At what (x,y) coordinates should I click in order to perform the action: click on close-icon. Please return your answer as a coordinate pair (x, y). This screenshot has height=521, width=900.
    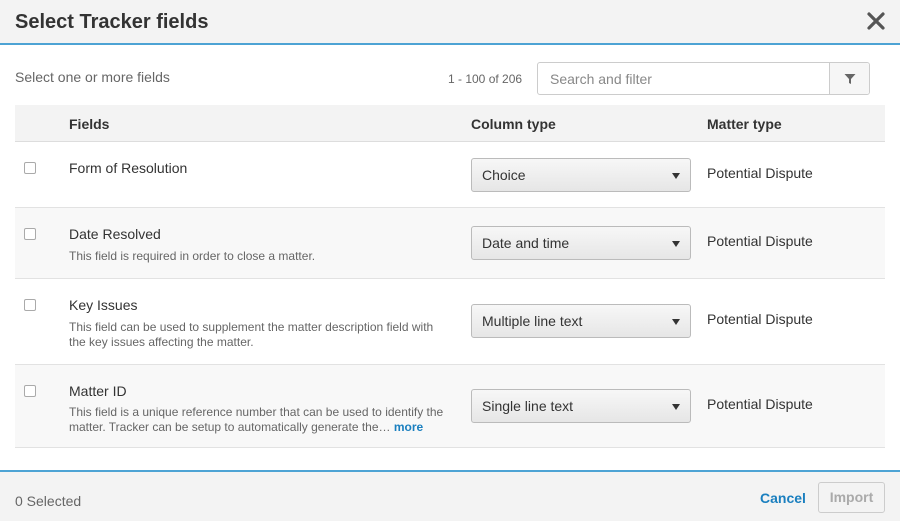
    Looking at the image, I should click on (876, 21).